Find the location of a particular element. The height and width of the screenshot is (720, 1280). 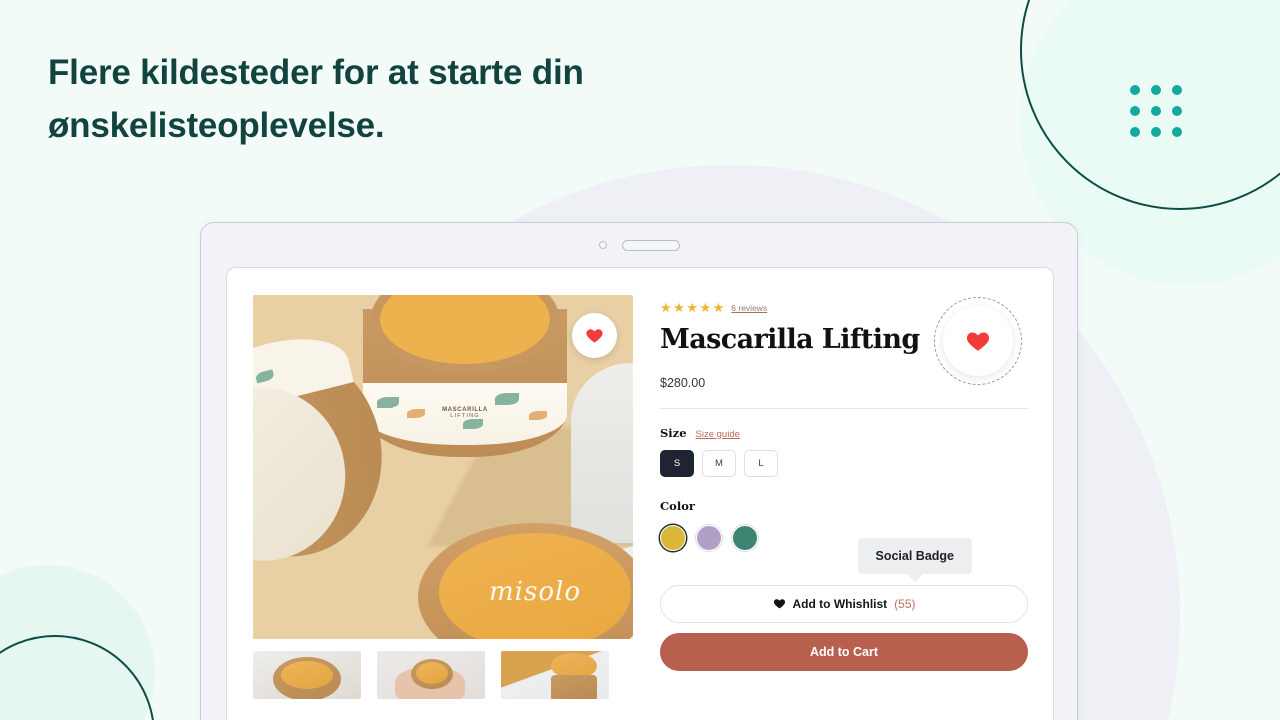

hero-jar-top-label: MASCARILLA LIFTING is located at coordinates (465, 414).